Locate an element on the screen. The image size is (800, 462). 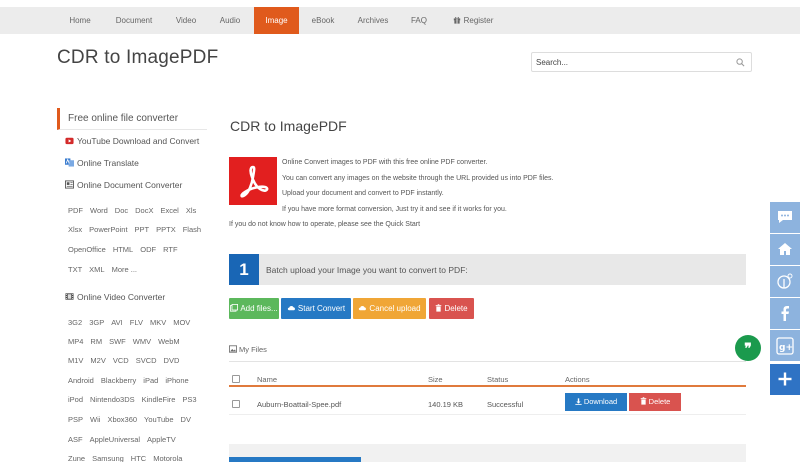
social-comment-button is located at coordinates (785, 217).